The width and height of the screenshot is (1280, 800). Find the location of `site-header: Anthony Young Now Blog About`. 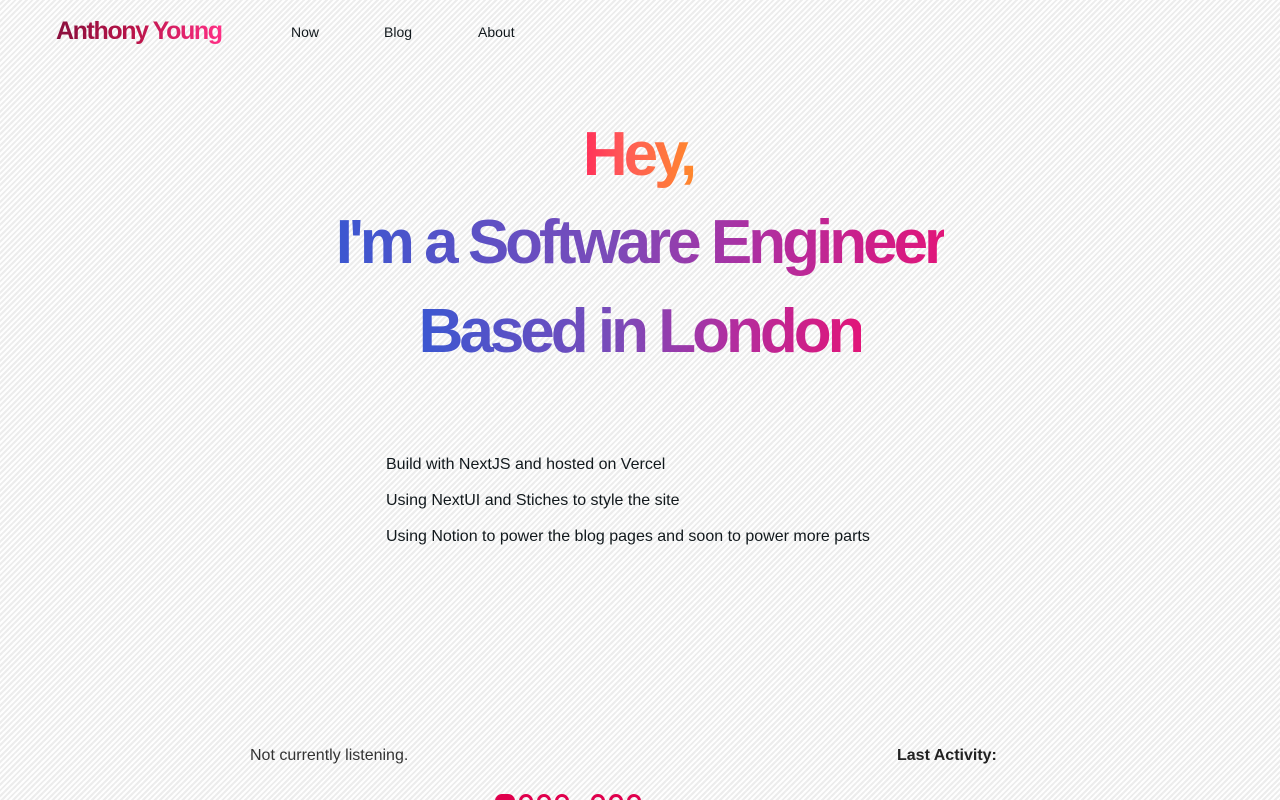

site-header: Anthony Young Now Blog About is located at coordinates (640, 32).